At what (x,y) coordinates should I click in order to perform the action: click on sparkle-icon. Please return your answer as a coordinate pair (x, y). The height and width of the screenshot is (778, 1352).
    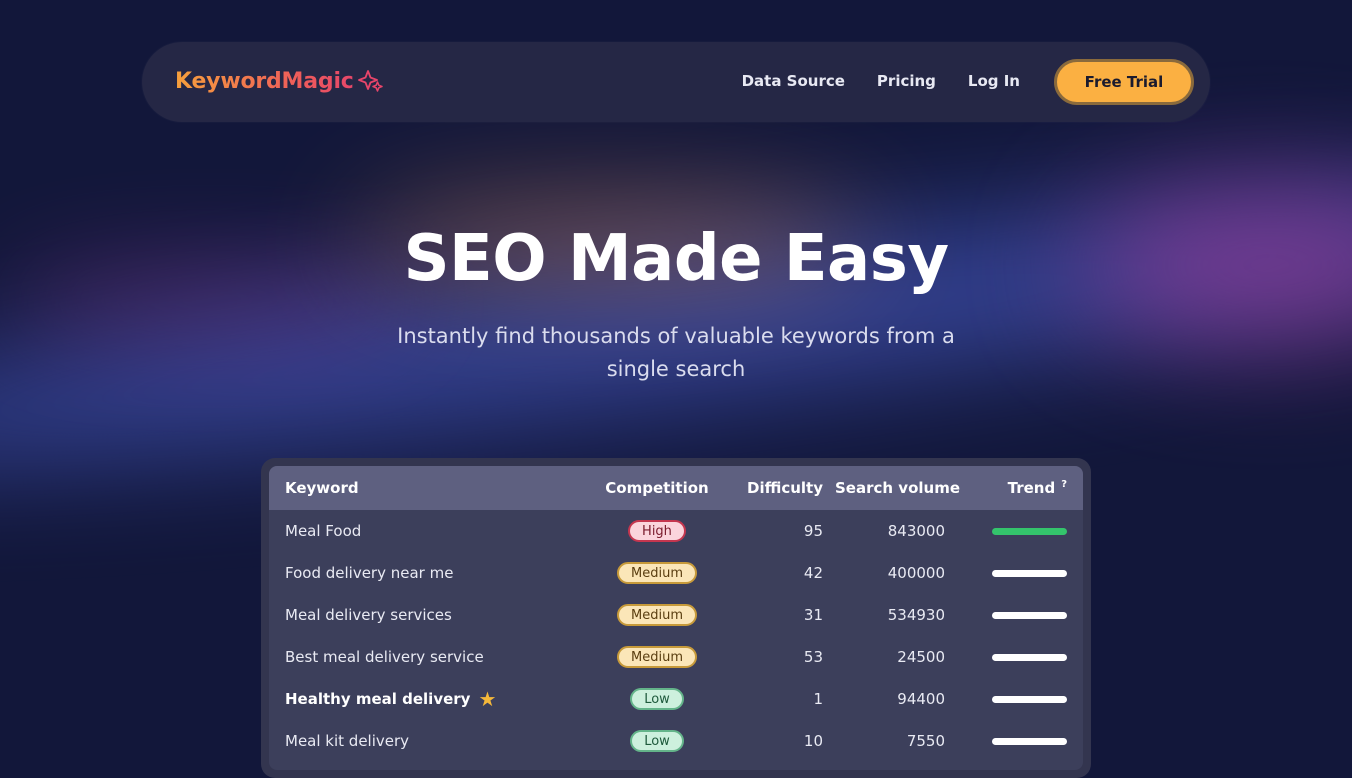
    Looking at the image, I should click on (370, 81).